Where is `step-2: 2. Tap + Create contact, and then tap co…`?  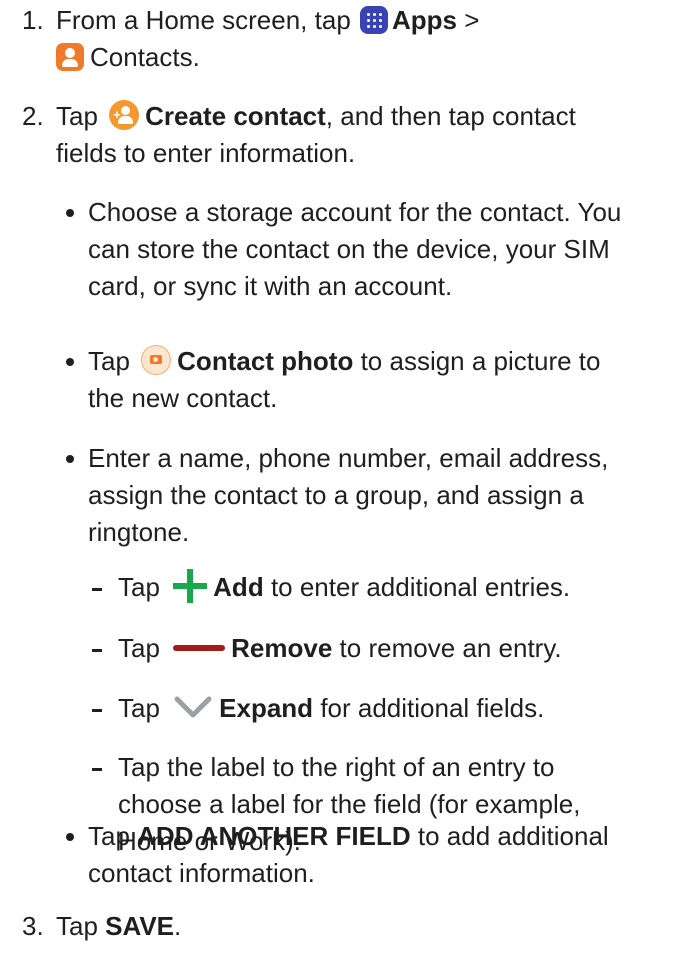
step-2: 2. Tap + Create contact, and then tap co… is located at coordinates (352, 135).